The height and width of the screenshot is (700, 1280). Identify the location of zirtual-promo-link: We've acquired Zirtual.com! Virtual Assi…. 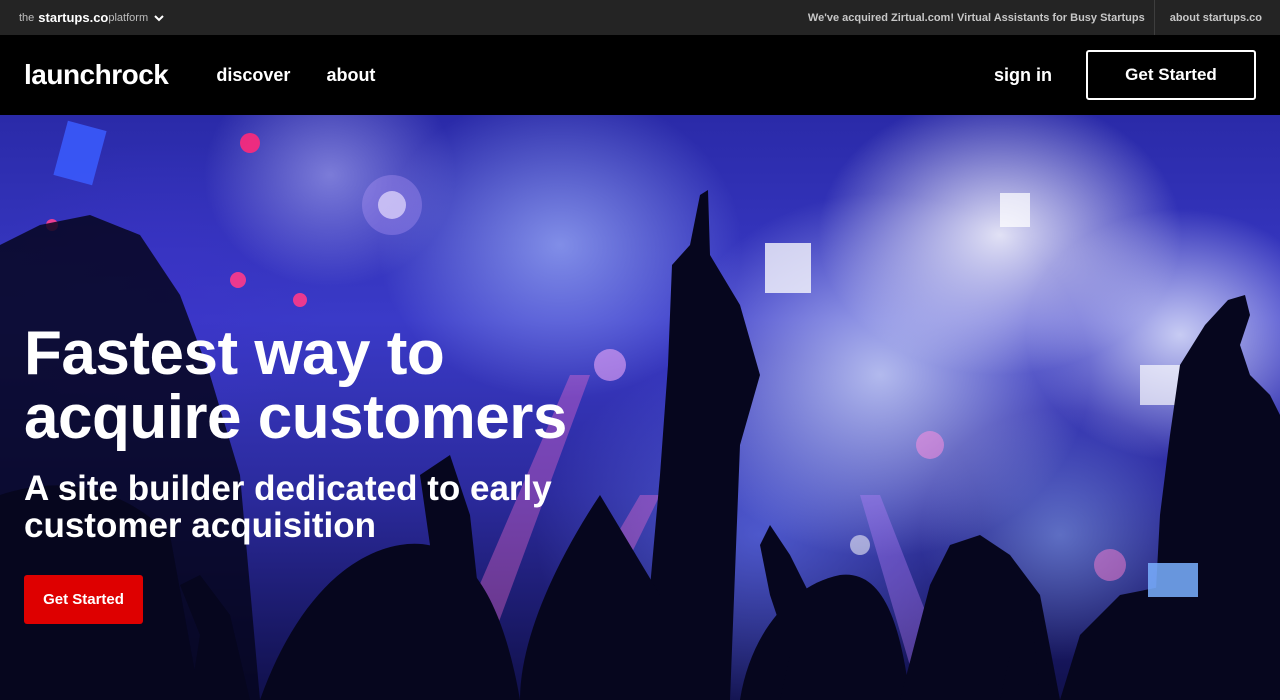
(981, 17).